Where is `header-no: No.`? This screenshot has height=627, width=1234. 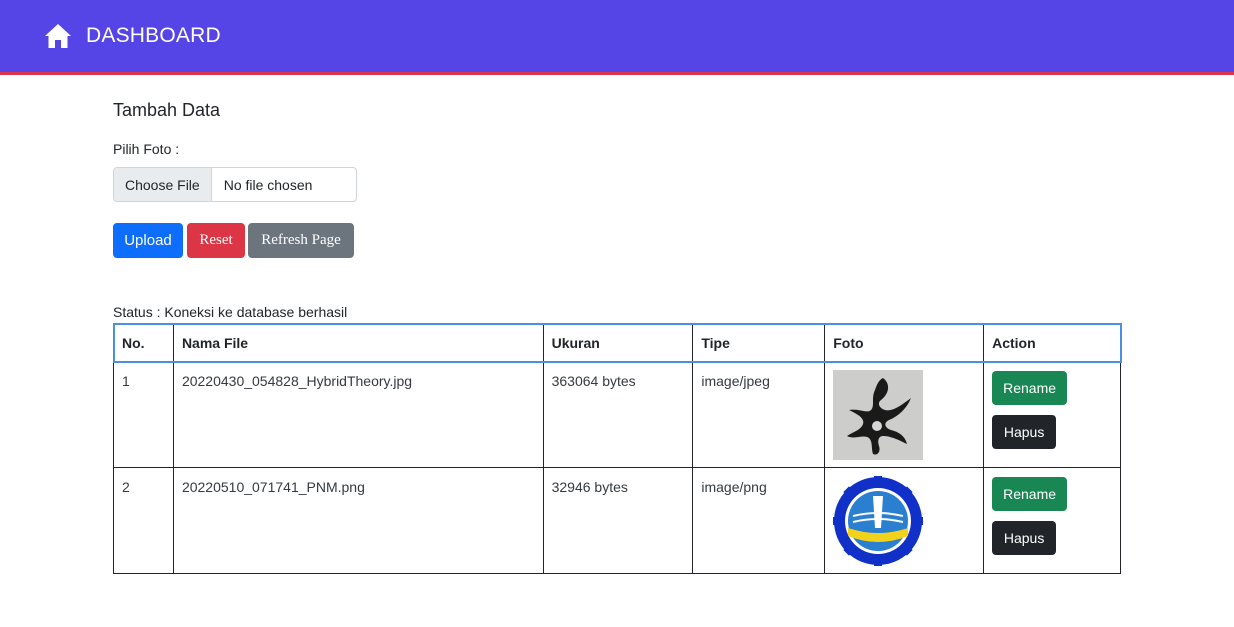 header-no: No. is located at coordinates (143, 342).